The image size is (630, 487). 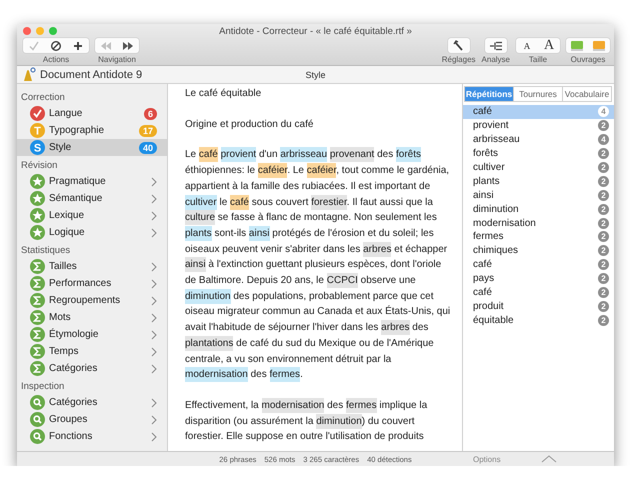 What do you see at coordinates (150, 114) in the screenshot?
I see `count-badge: 6` at bounding box center [150, 114].